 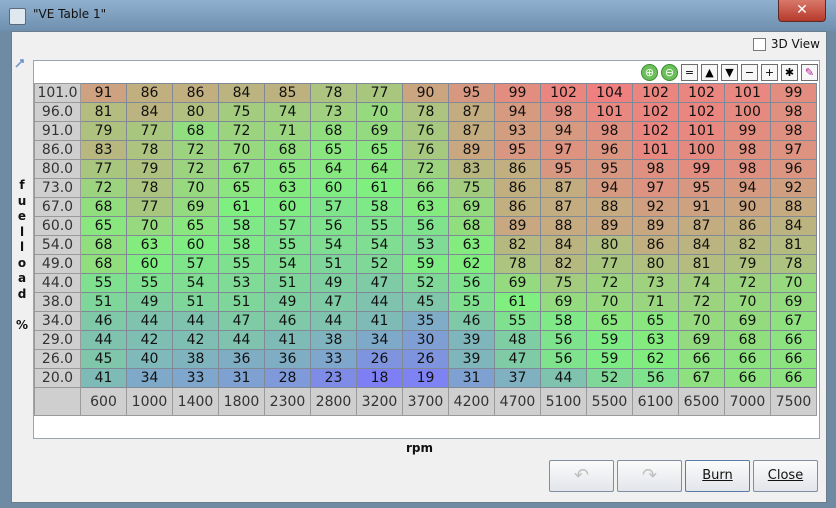 What do you see at coordinates (609, 340) in the screenshot?
I see `table-cell: 59` at bounding box center [609, 340].